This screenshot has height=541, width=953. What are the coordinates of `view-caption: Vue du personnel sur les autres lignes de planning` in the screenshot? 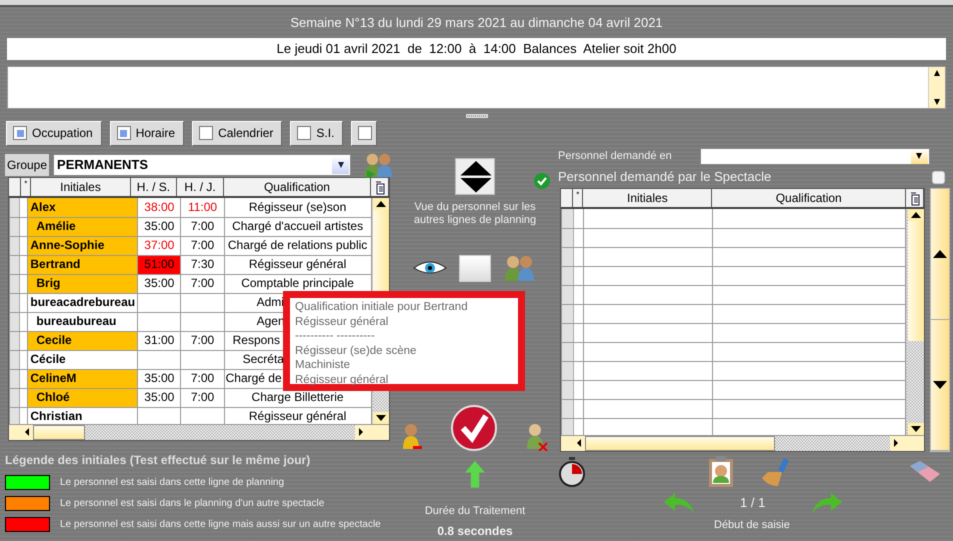 It's located at (475, 214).